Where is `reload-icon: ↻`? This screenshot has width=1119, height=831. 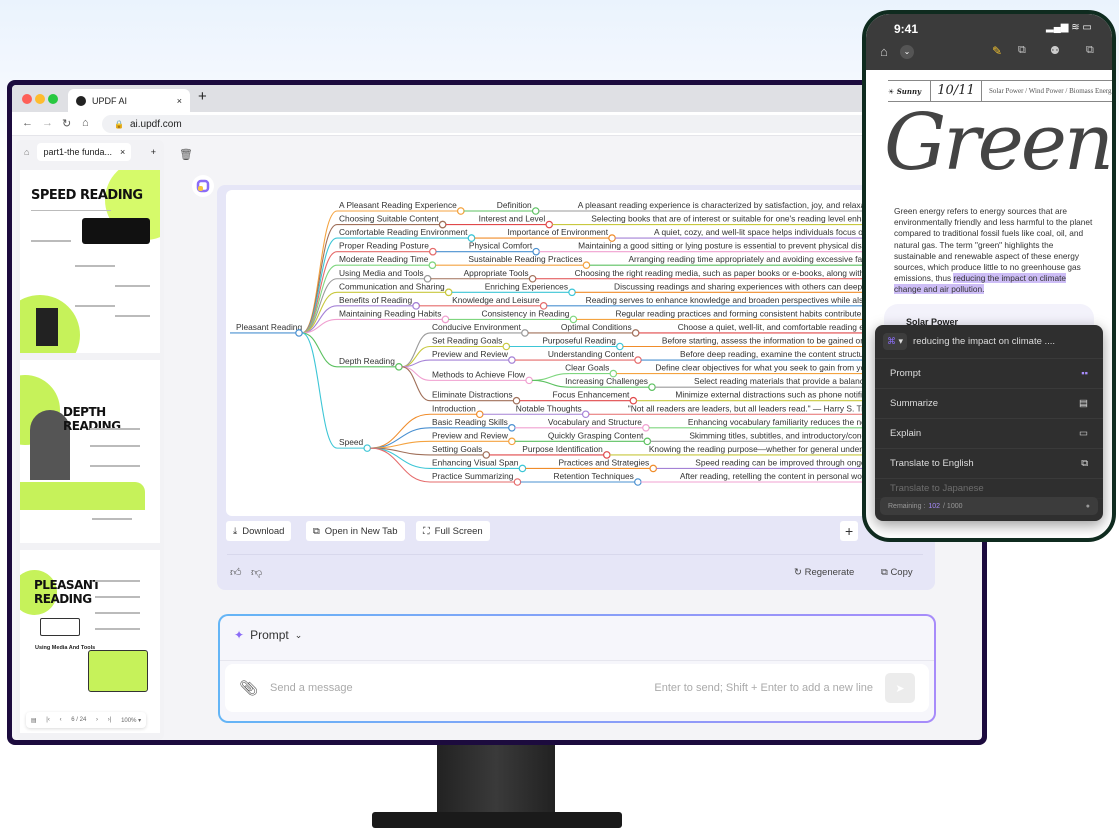
reload-icon: ↻ is located at coordinates (66, 123).